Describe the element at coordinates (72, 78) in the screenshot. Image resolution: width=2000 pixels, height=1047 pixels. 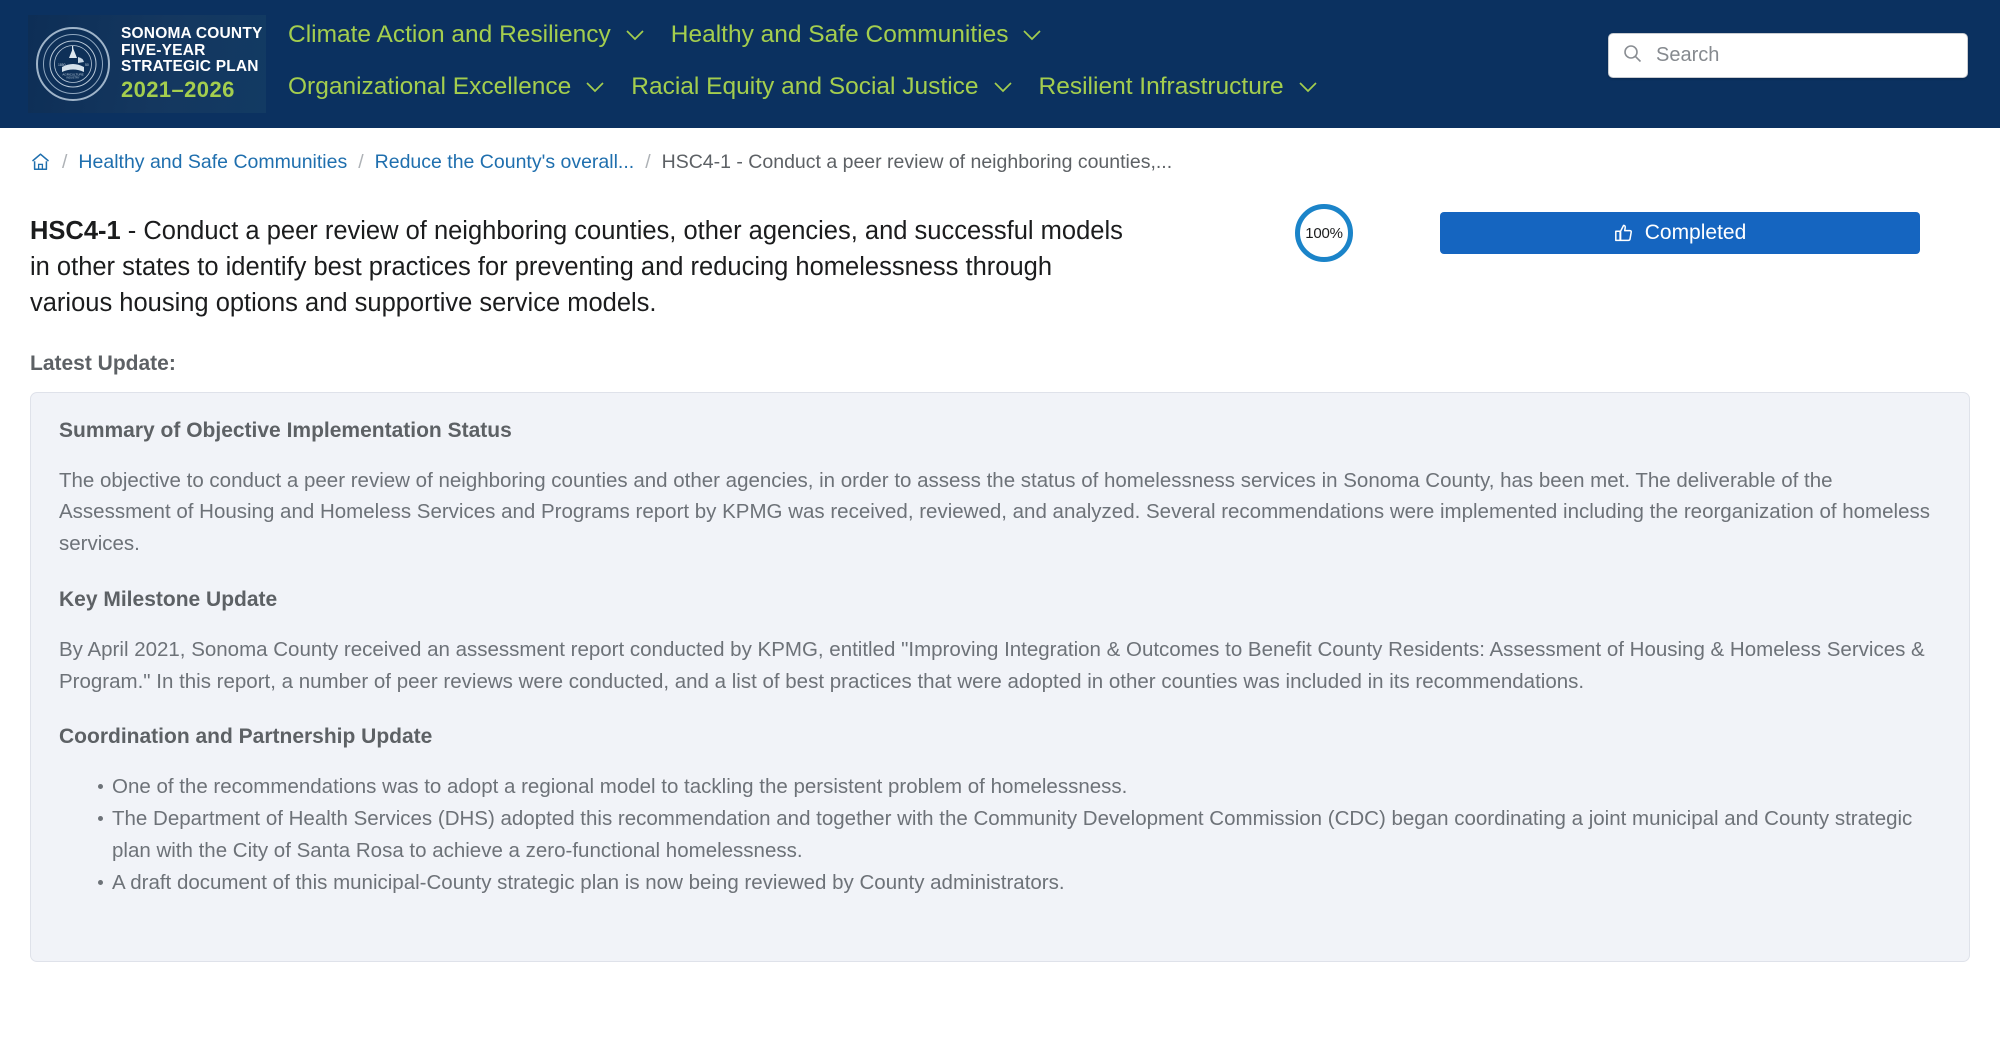
I see `svg-text: INDUSTRY` at that location.